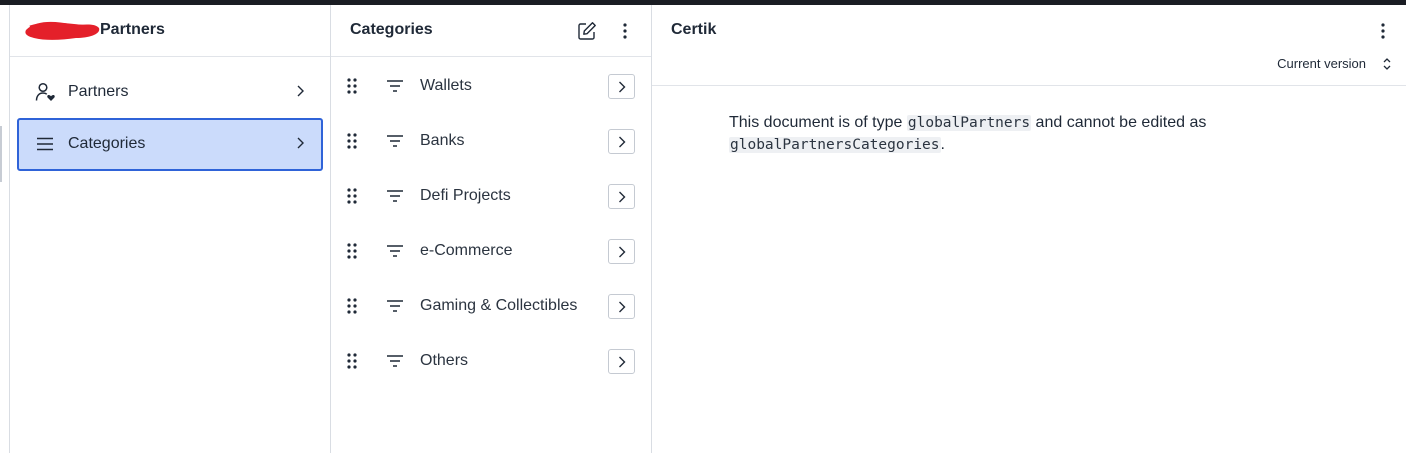 Image resolution: width=1406 pixels, height=453 pixels. Describe the element at coordinates (45, 144) in the screenshot. I see `menu-lines-icon` at that location.